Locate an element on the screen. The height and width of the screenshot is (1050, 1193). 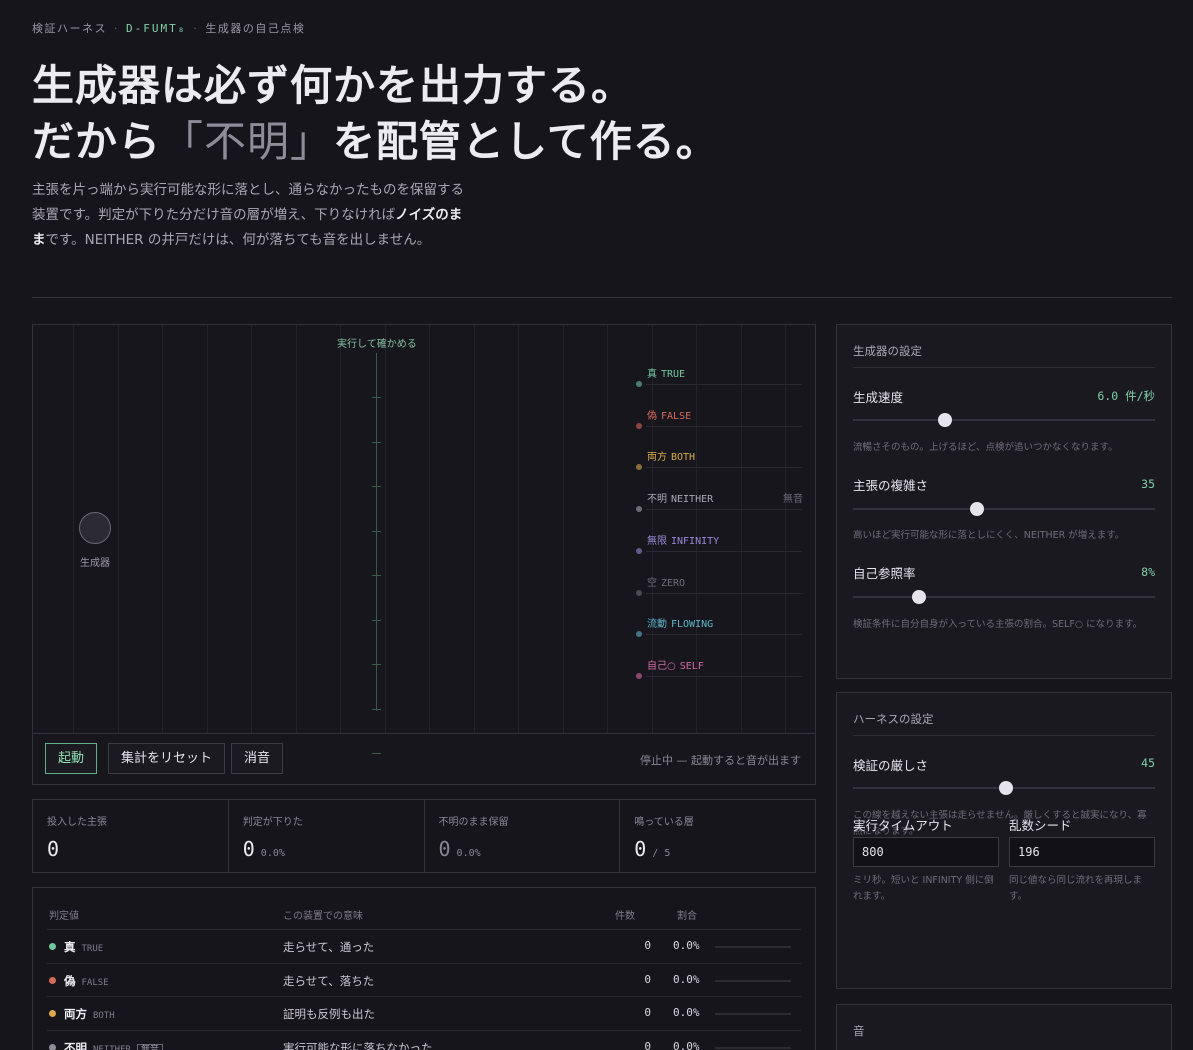
lane-label: 無限 INFINITY is located at coordinates (683, 539).